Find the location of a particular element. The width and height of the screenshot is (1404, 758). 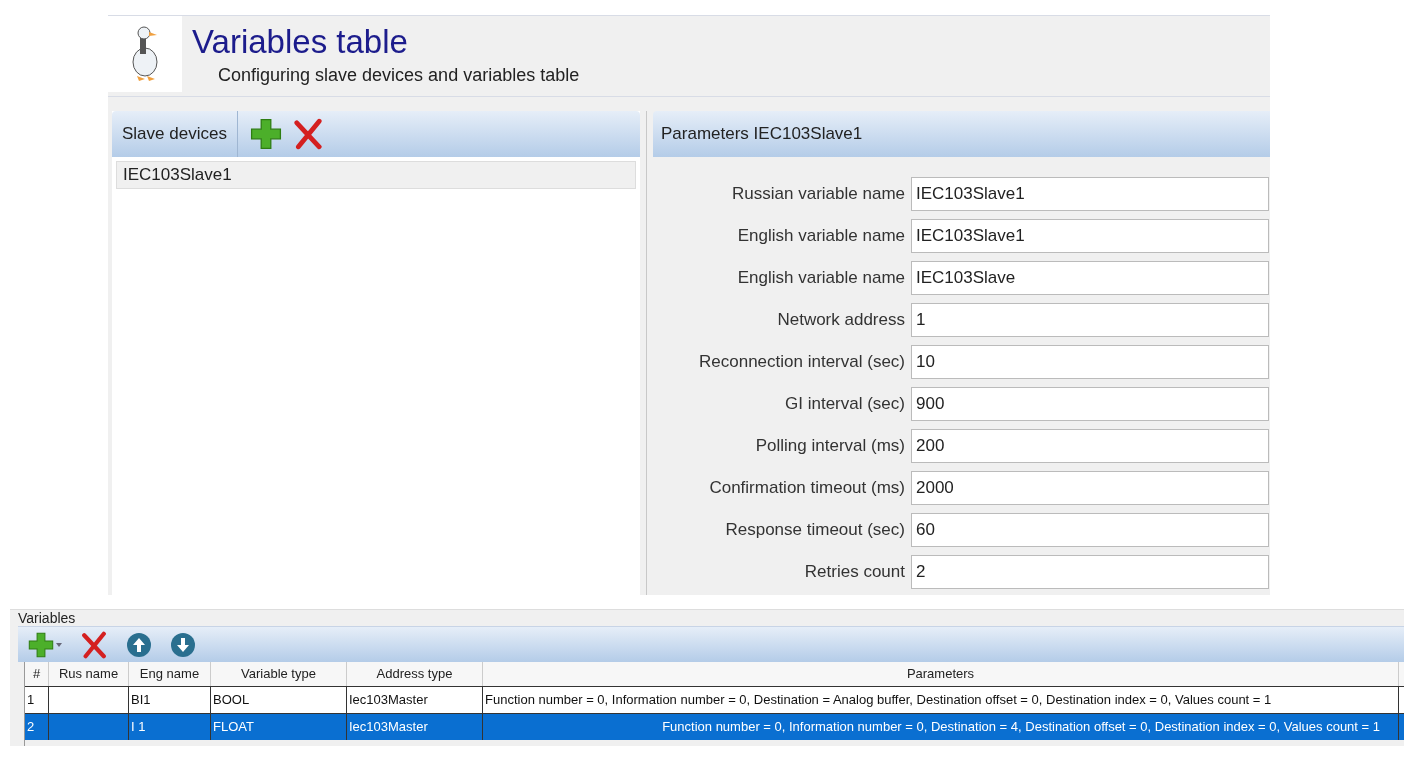

page-subtitle: Configuring slave devices and variables table is located at coordinates (399, 75).